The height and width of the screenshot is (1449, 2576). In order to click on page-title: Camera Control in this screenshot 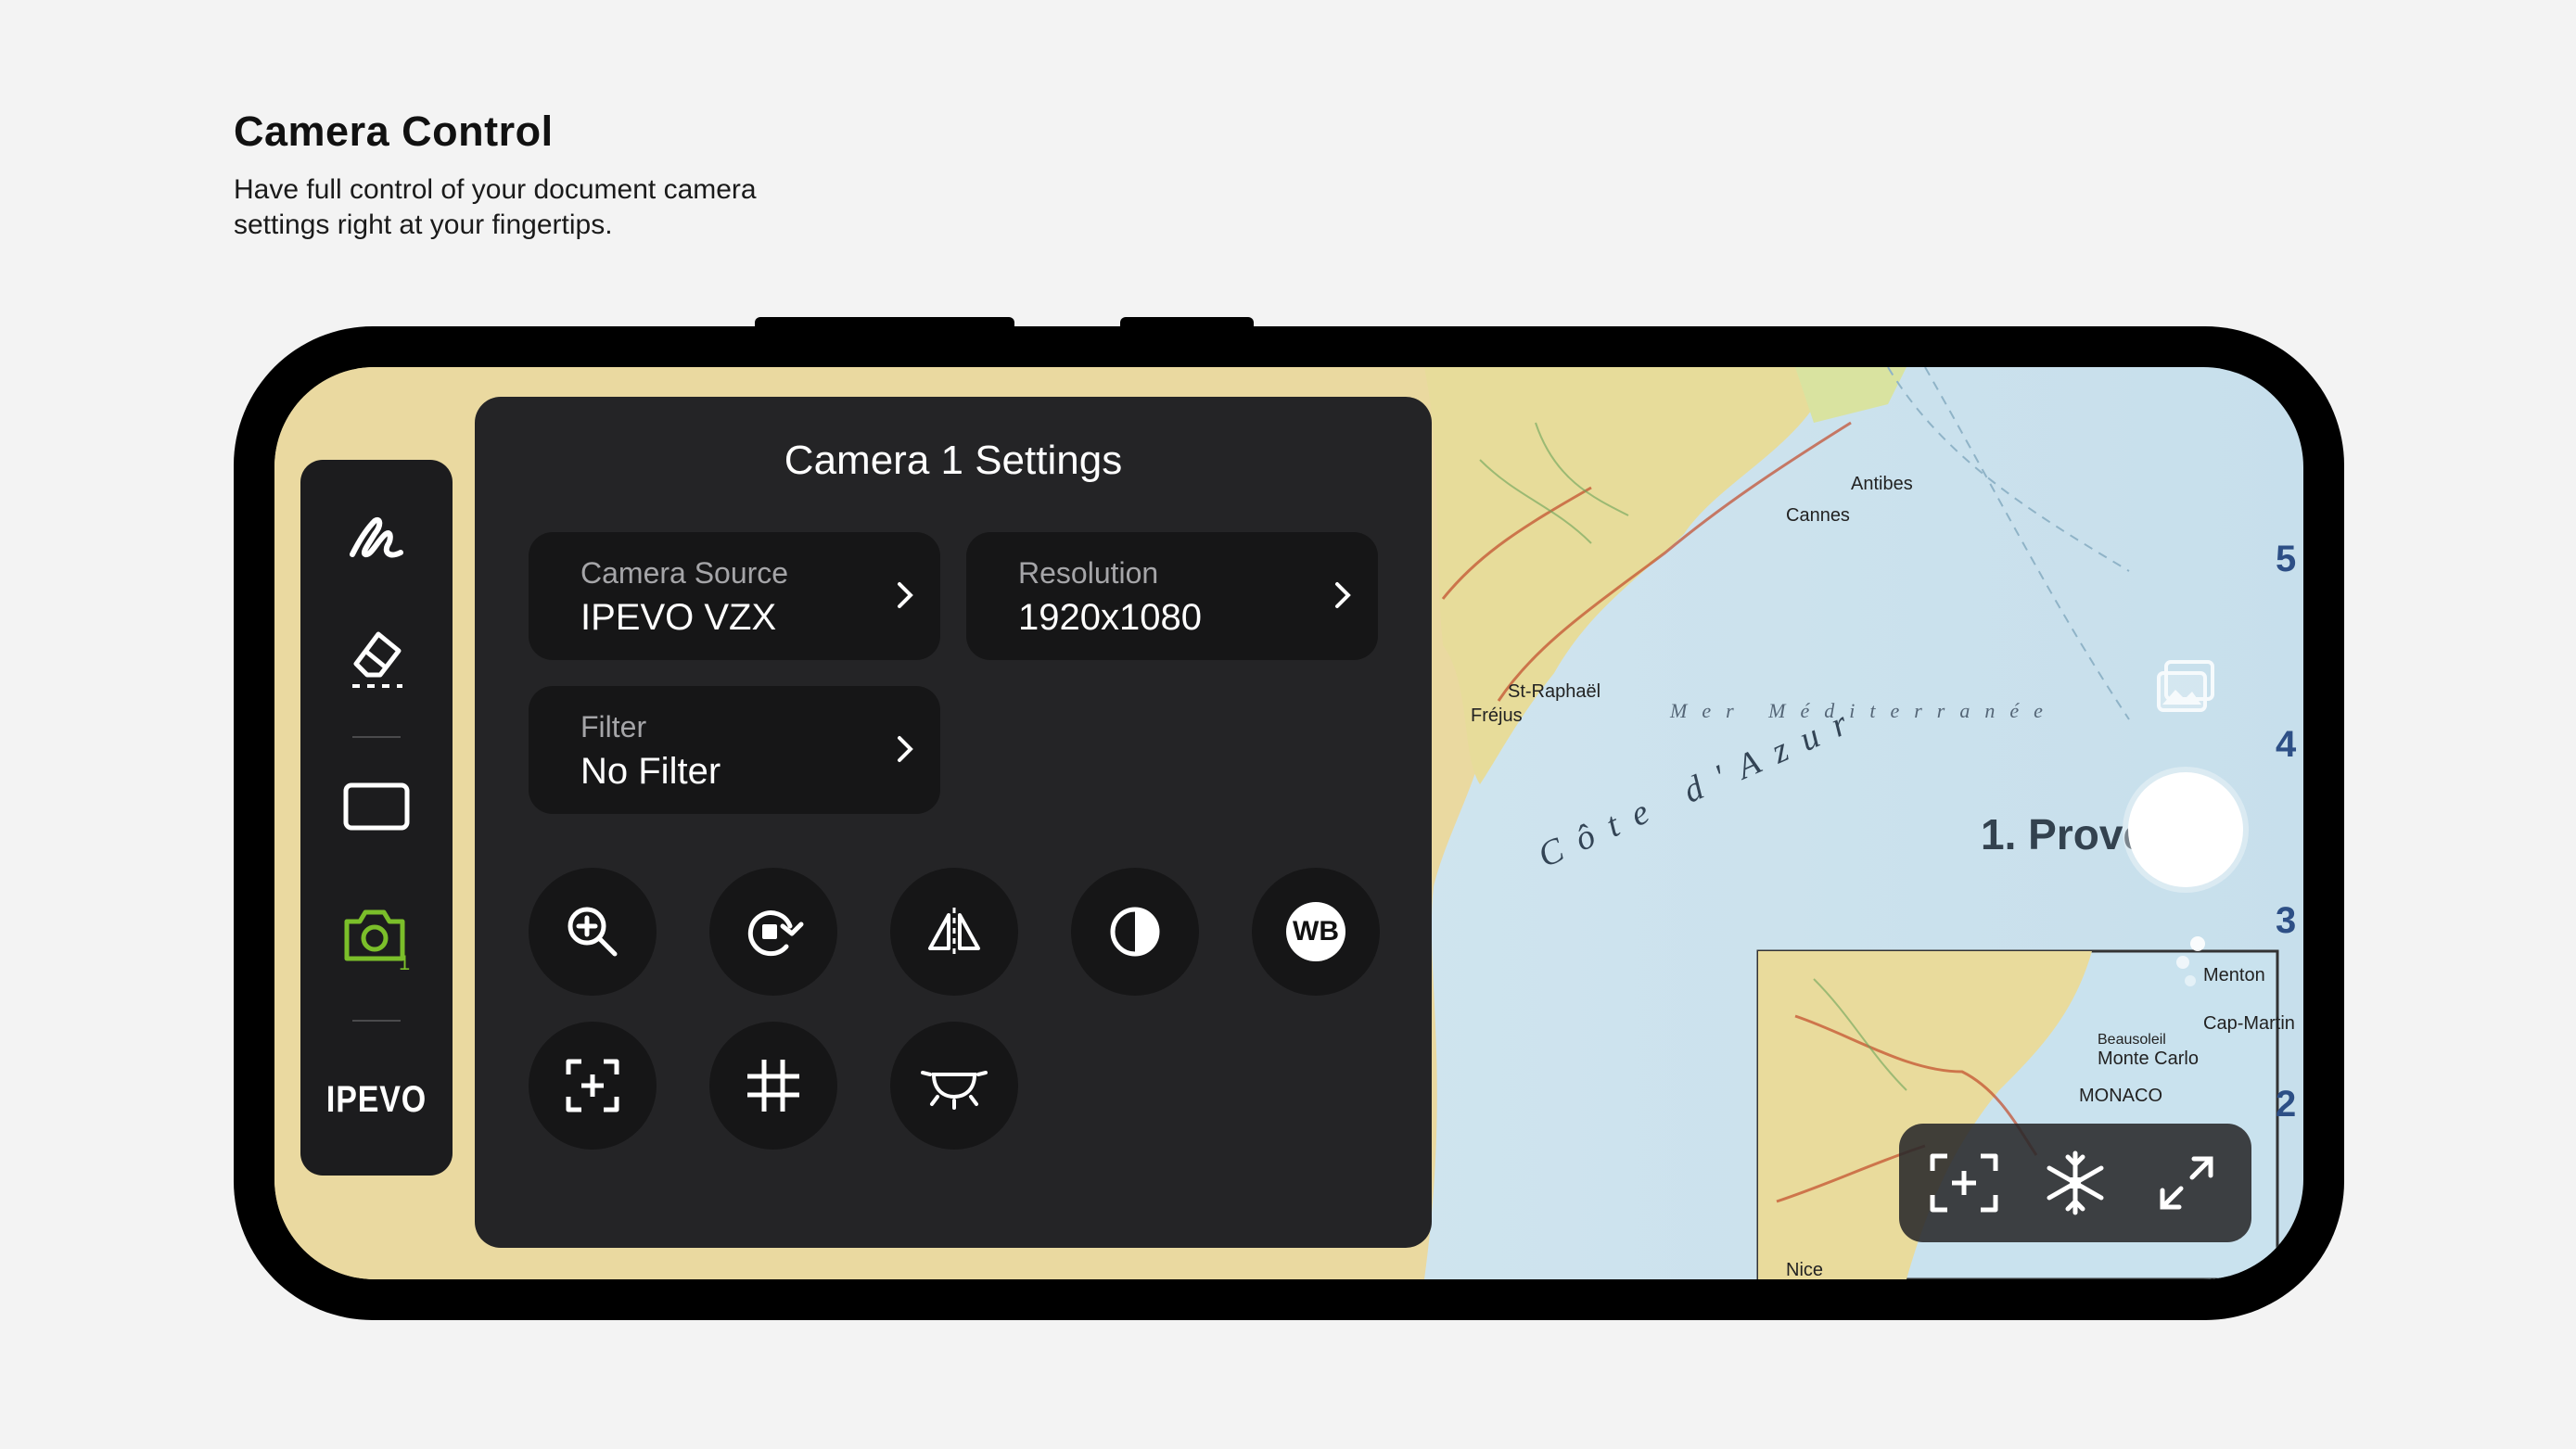, I will do `click(394, 131)`.